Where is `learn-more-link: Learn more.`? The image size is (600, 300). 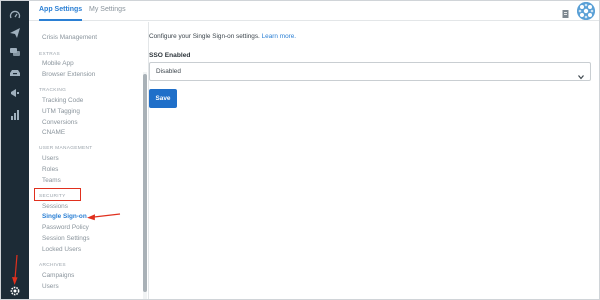 learn-more-link: Learn more. is located at coordinates (279, 36).